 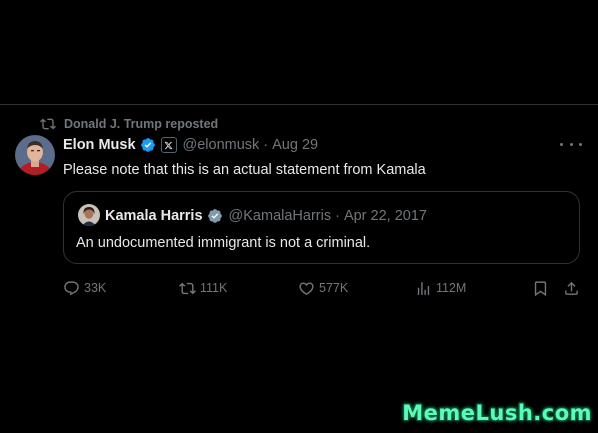 What do you see at coordinates (295, 145) in the screenshot?
I see `tweet-date: Aug 29` at bounding box center [295, 145].